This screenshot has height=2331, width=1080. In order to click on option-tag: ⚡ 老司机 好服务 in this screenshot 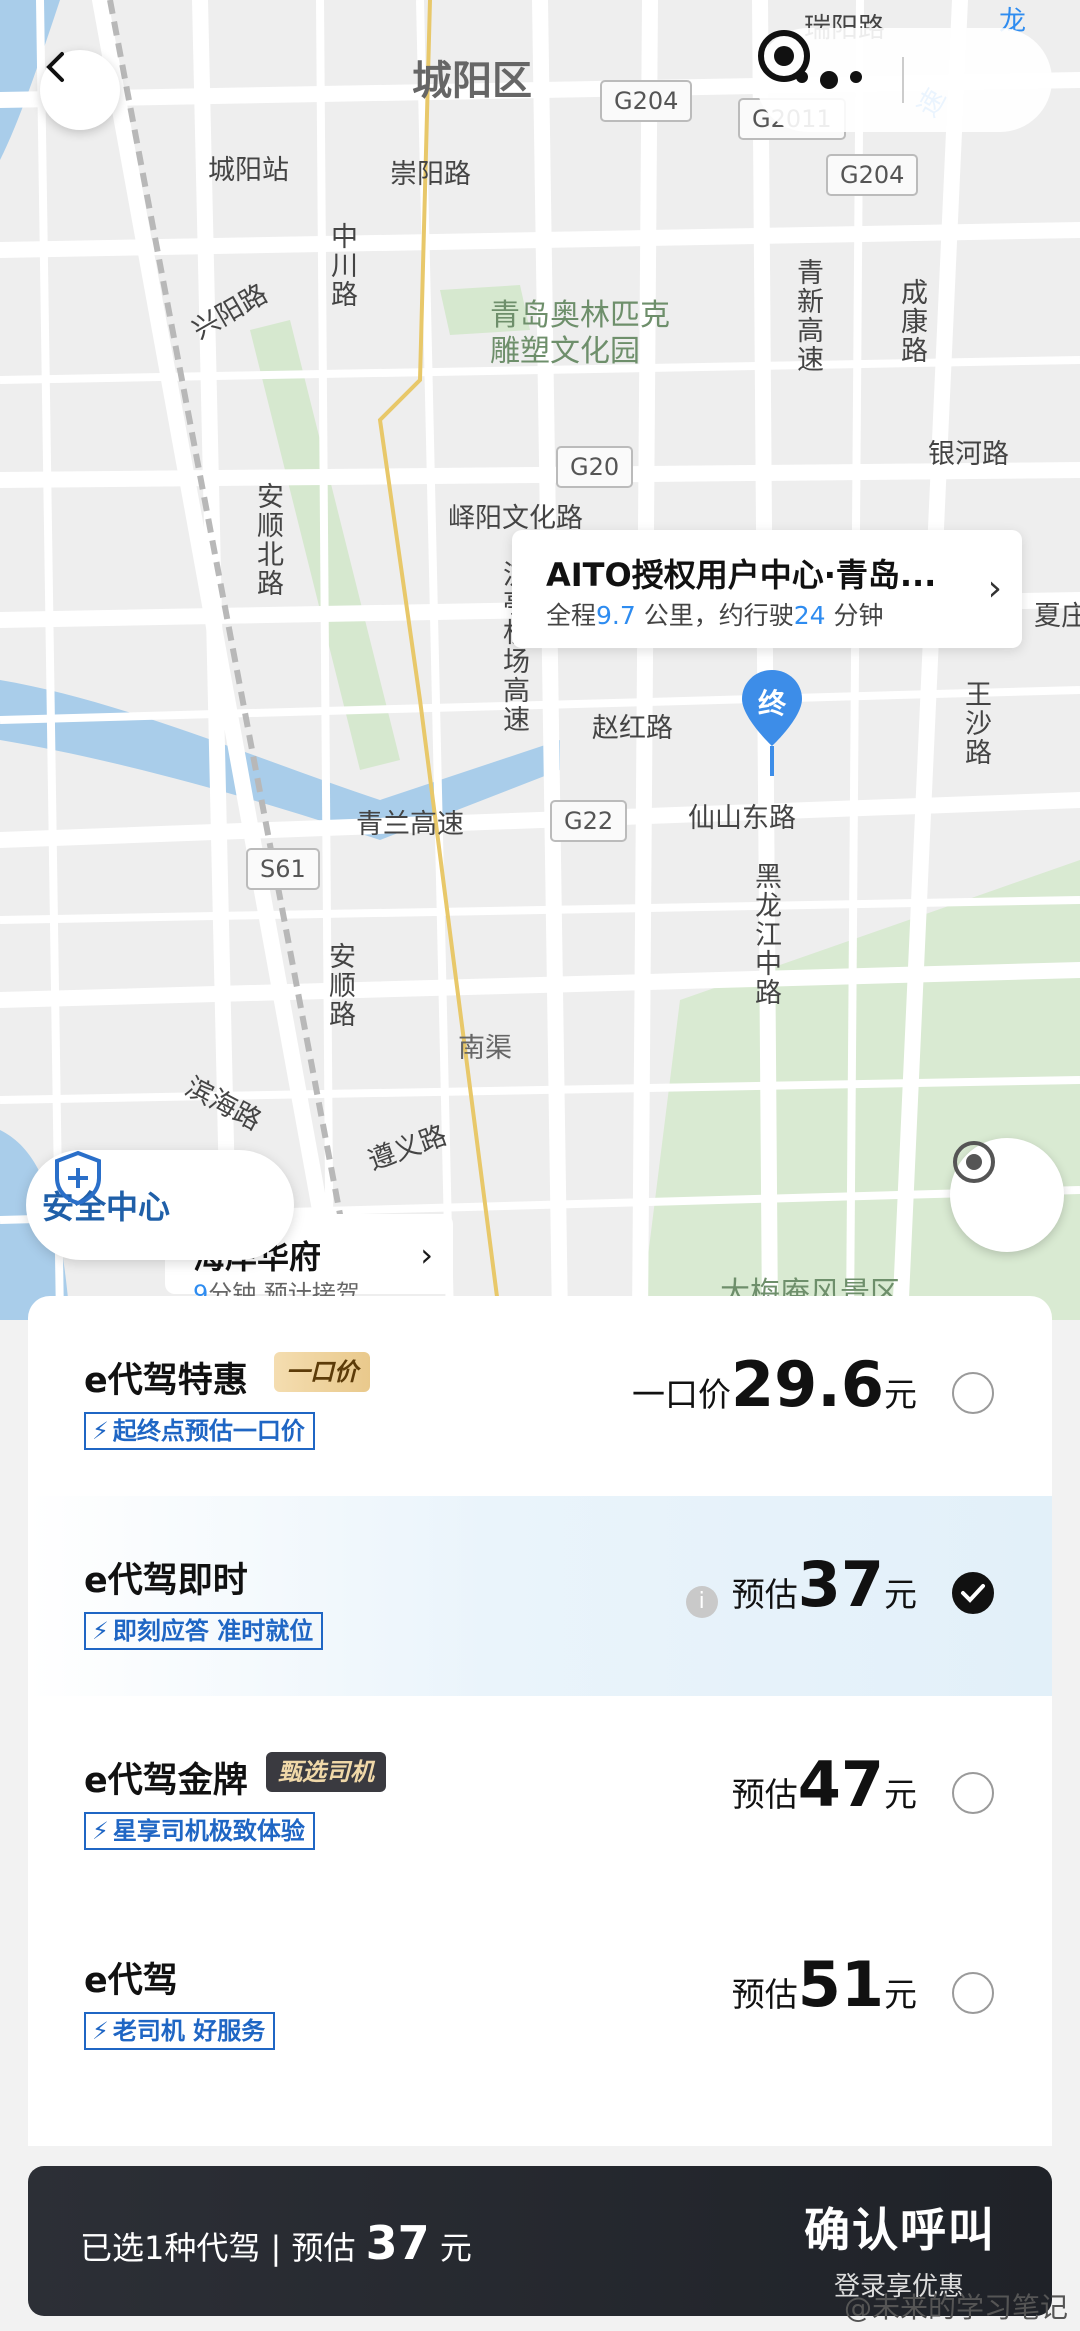, I will do `click(180, 2031)`.